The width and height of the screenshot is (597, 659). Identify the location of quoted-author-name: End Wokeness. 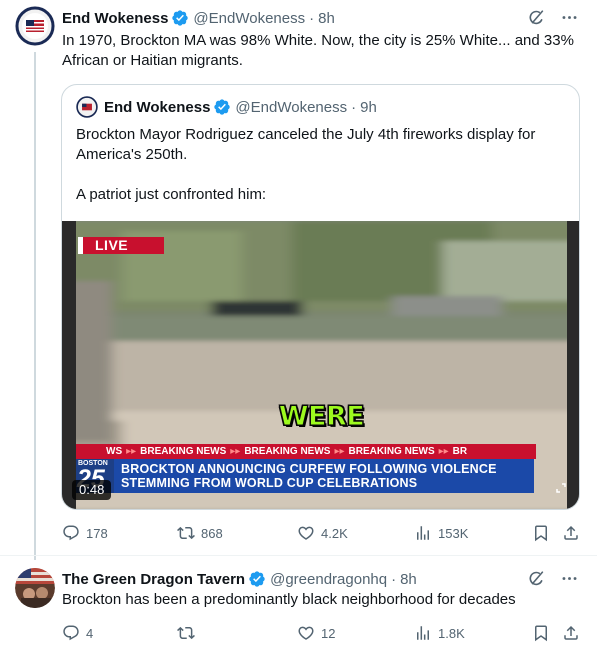
(157, 107).